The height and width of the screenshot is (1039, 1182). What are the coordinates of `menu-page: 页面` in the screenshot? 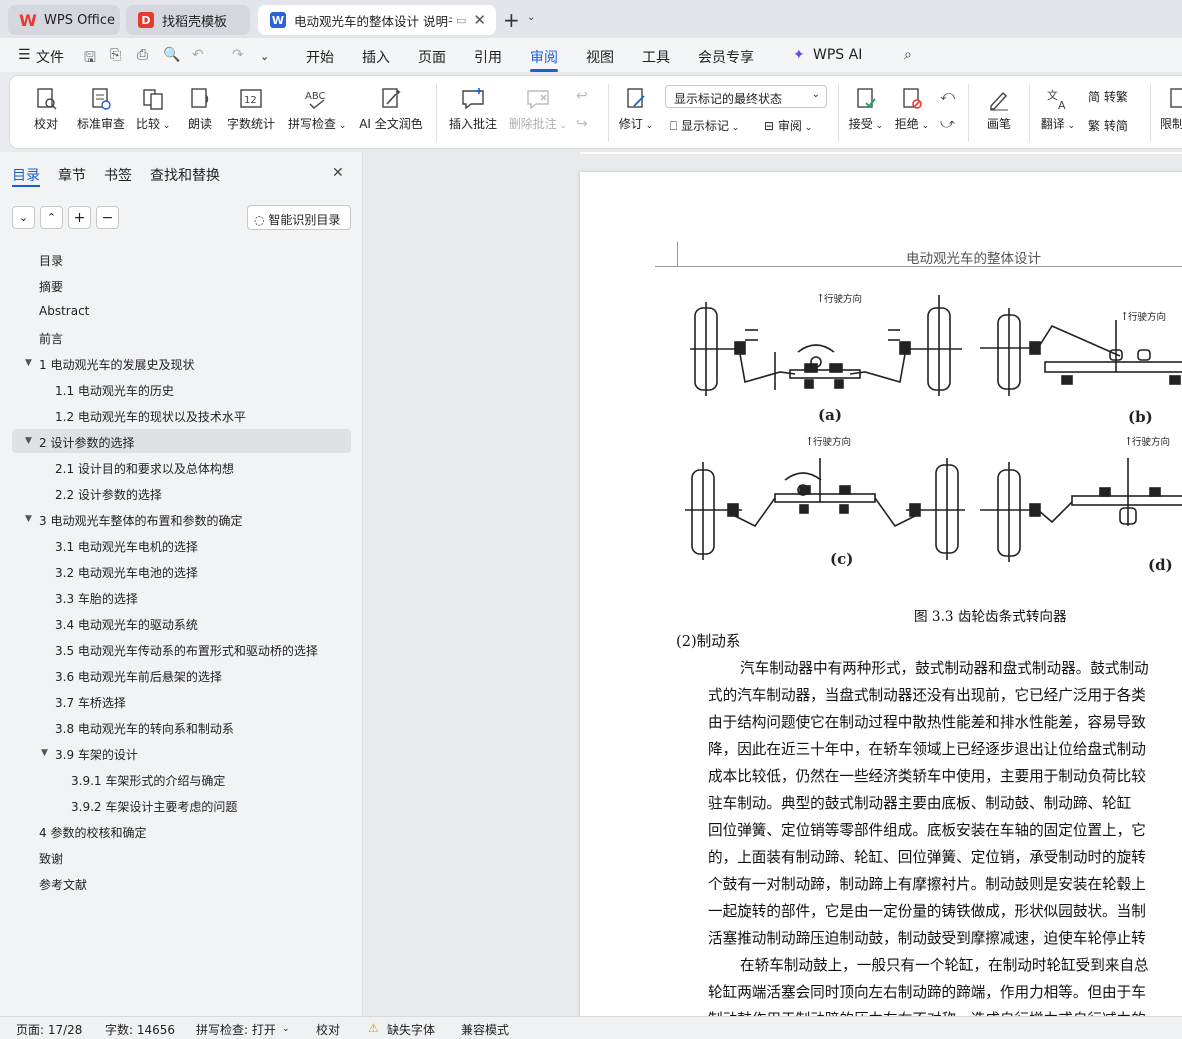 It's located at (432, 57).